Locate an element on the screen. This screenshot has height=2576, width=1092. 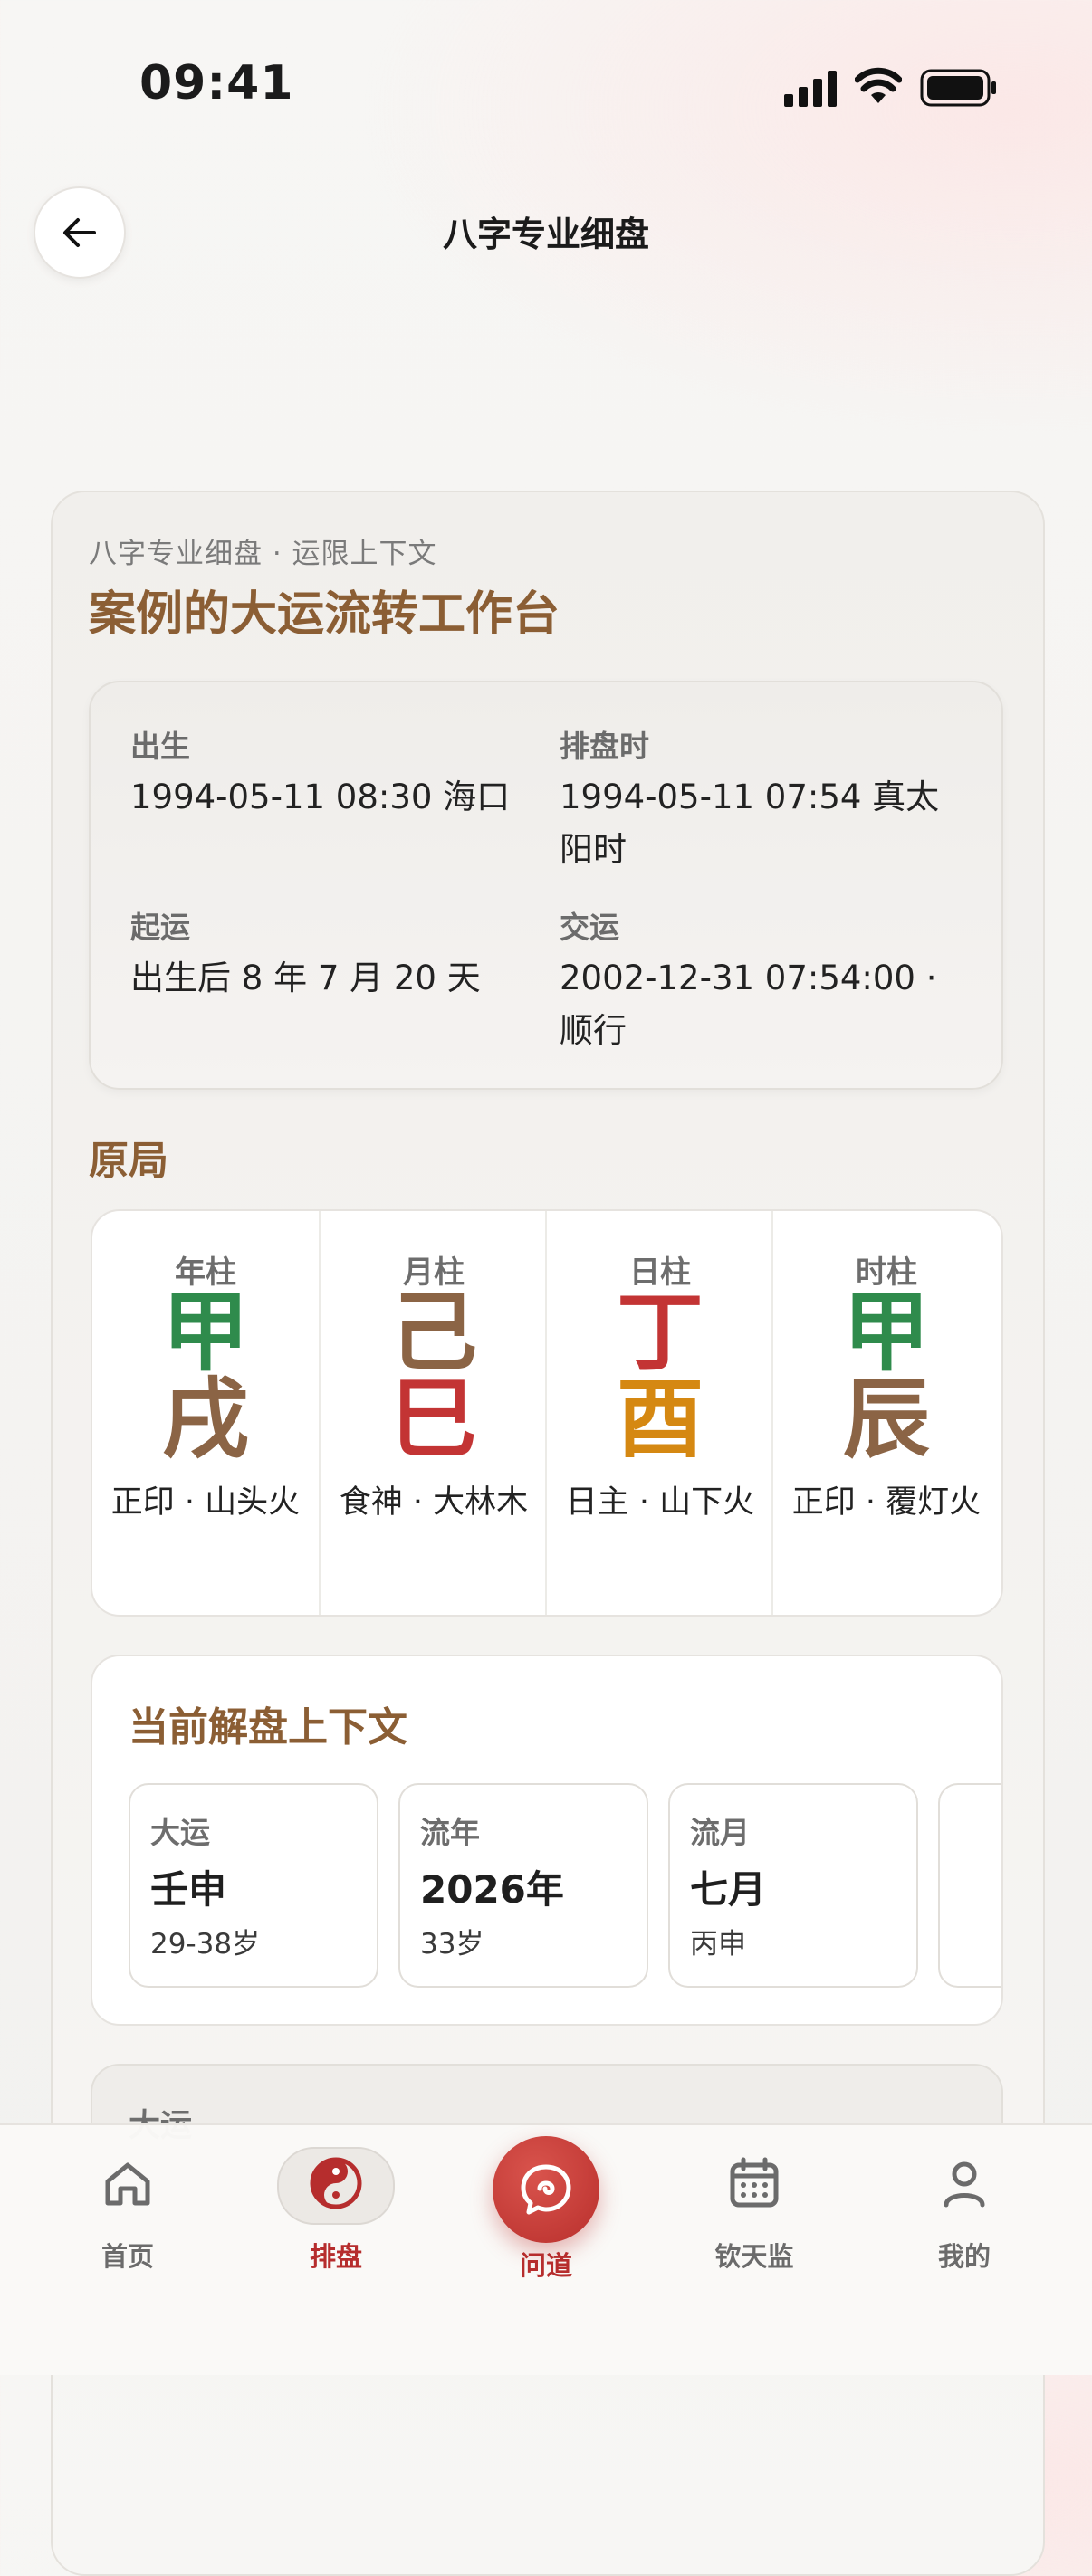
context-chip-liuyue: 流月 七月 丙申 is located at coordinates (793, 1886).